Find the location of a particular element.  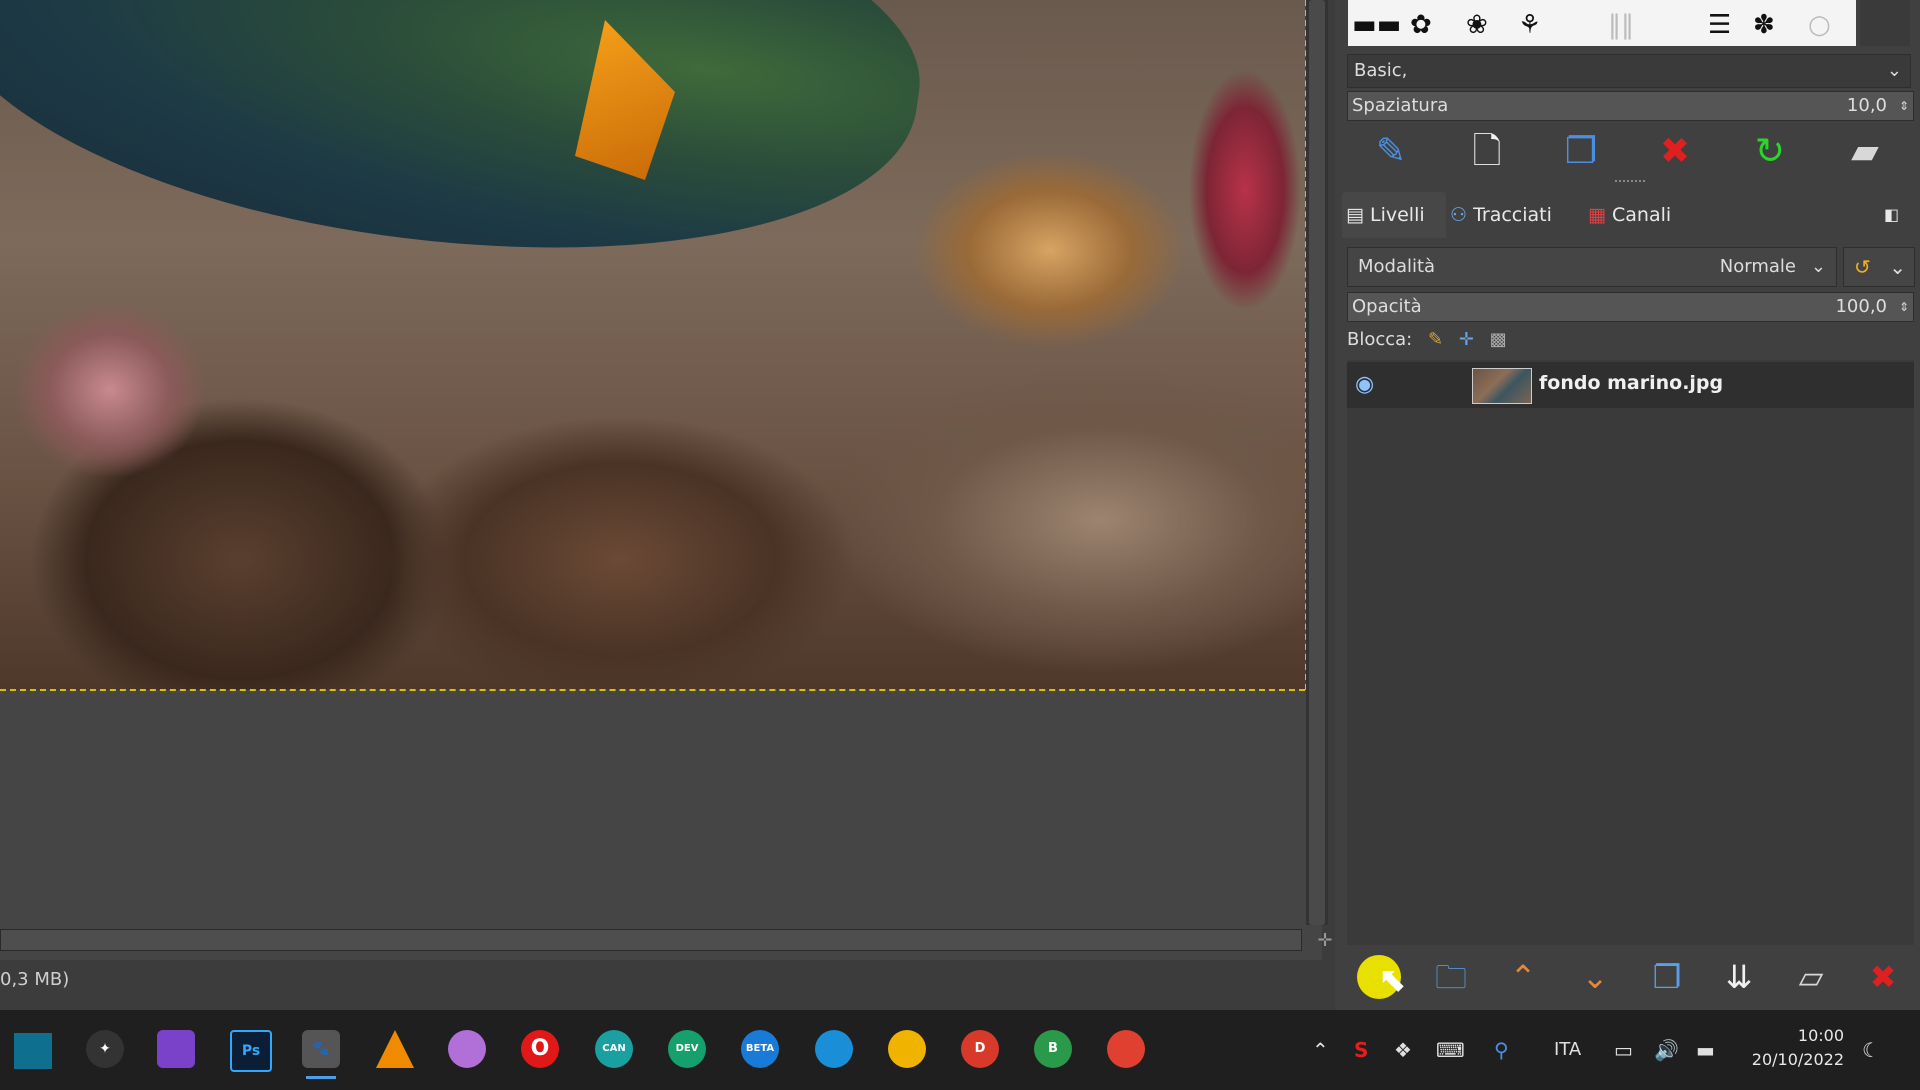

lock-label: Blocca: is located at coordinates (1380, 339).